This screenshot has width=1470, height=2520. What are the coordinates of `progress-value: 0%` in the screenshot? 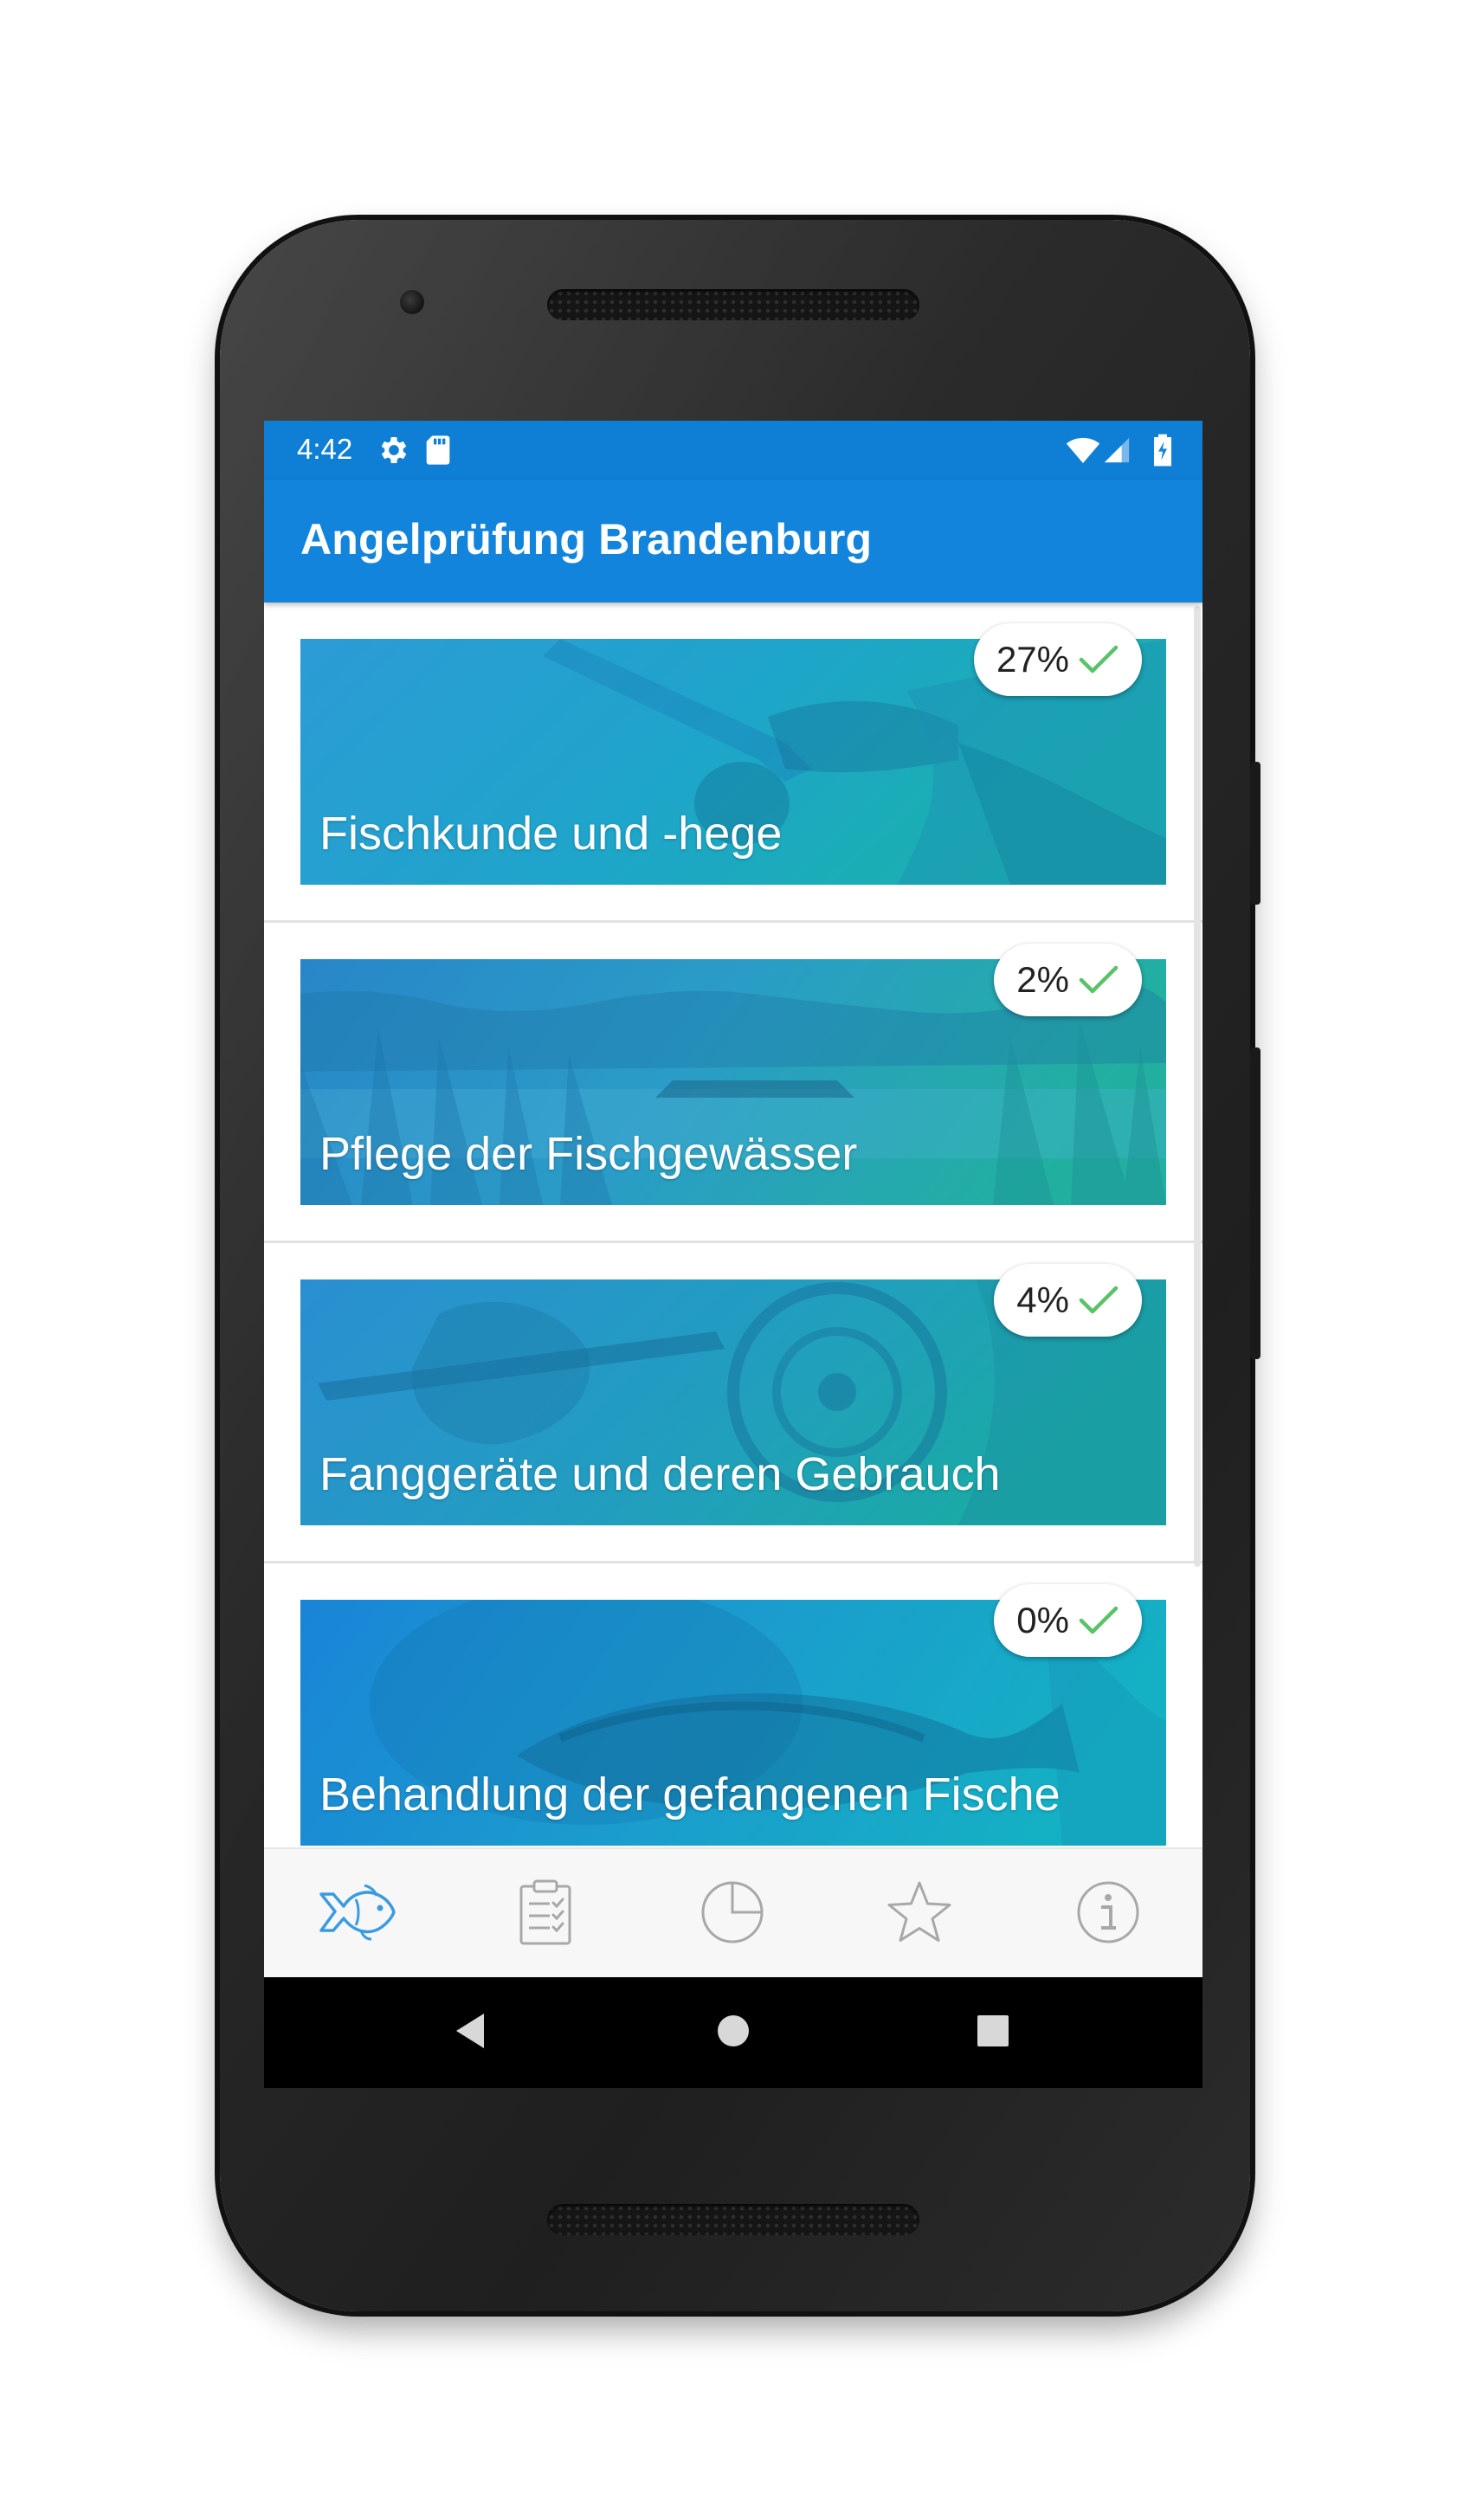 It's located at (1043, 1620).